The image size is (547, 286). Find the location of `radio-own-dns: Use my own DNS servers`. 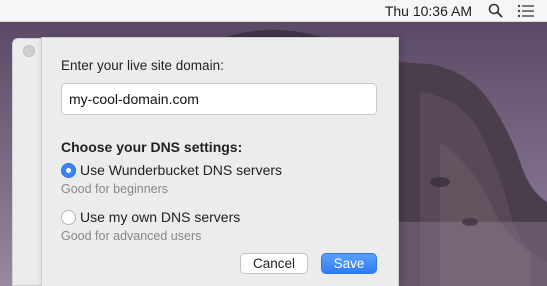

radio-own-dns: Use my own DNS servers is located at coordinates (150, 217).